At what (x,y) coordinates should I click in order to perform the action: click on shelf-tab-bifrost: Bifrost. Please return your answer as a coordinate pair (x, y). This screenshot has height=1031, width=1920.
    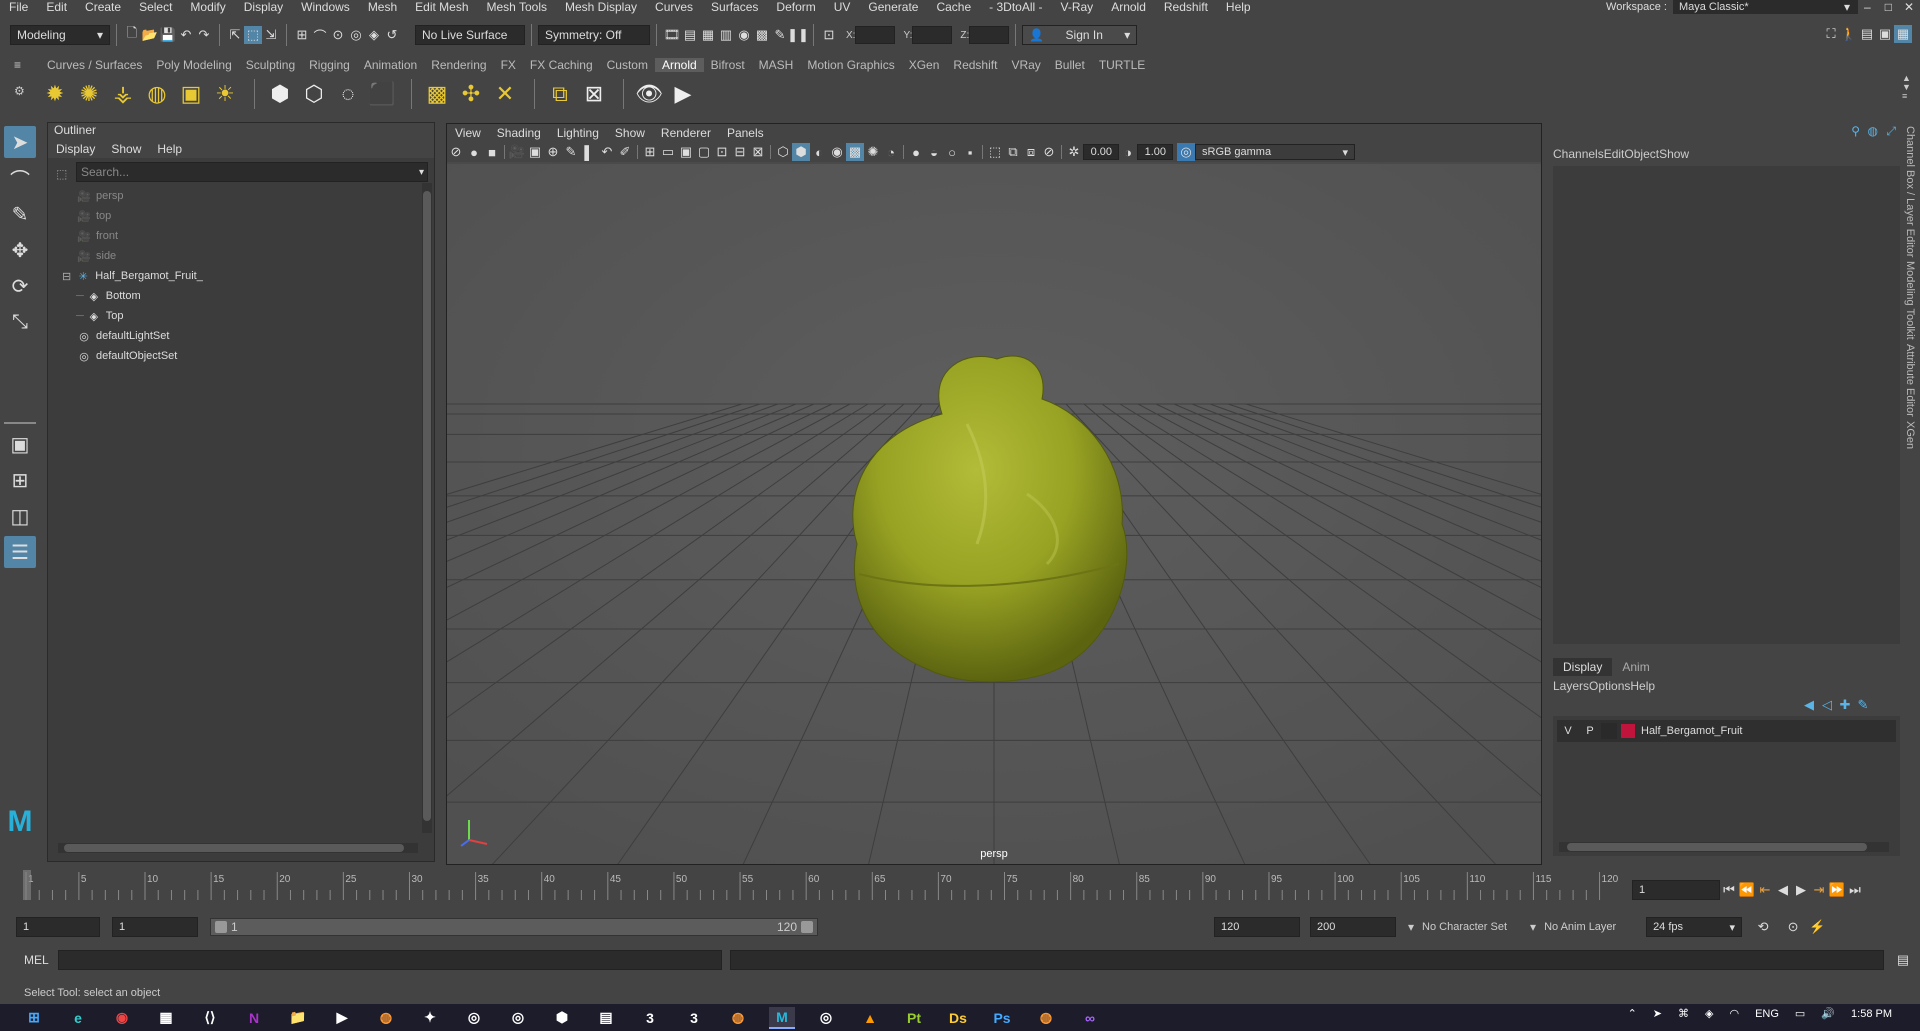
    Looking at the image, I should click on (728, 65).